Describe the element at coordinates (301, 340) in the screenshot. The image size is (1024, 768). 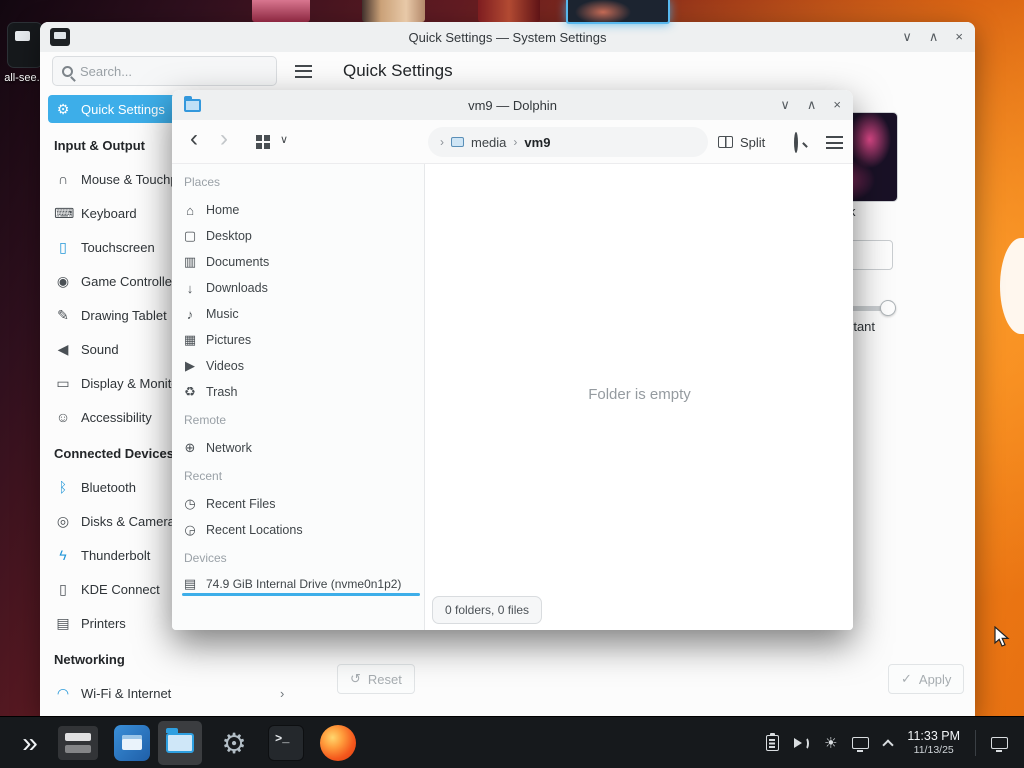
I see `places-item-pictures: ▦ Pictures` at that location.